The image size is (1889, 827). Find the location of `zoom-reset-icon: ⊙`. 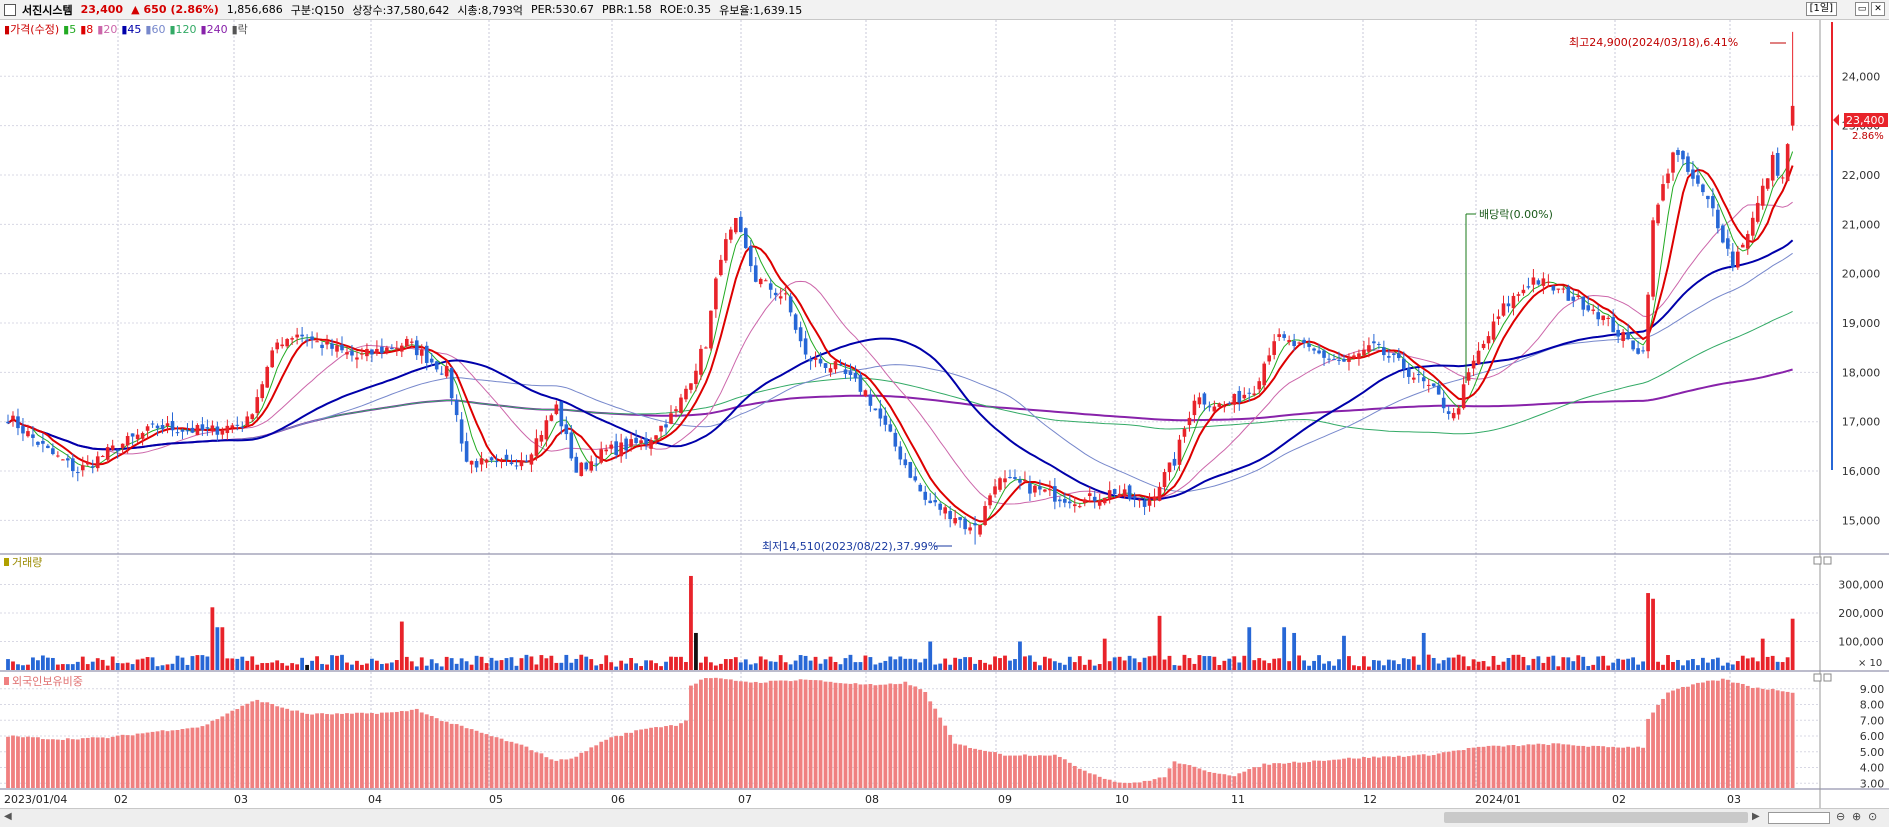

zoom-reset-icon: ⊙ is located at coordinates (1872, 816).